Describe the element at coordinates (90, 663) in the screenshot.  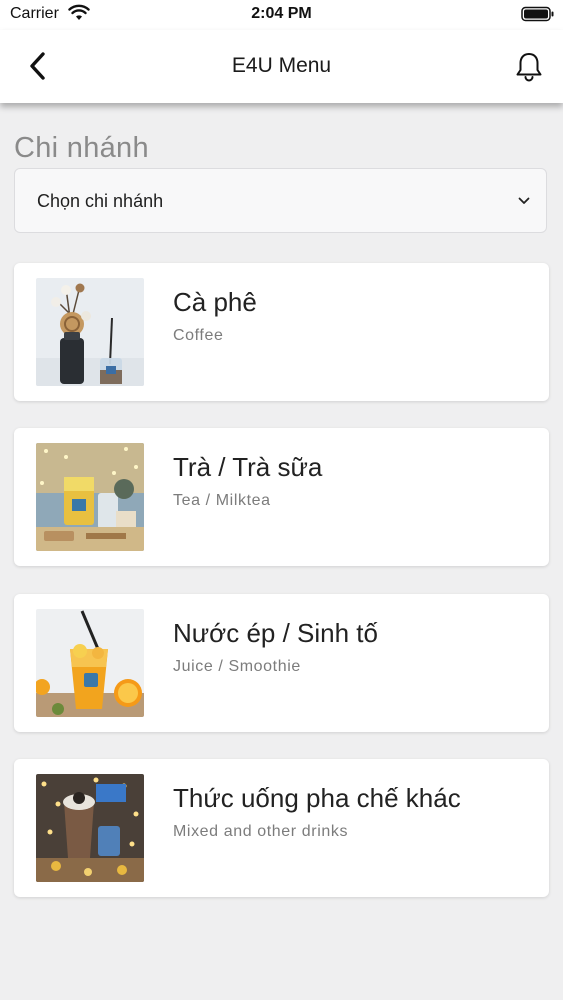
I see `category-image-juice` at that location.